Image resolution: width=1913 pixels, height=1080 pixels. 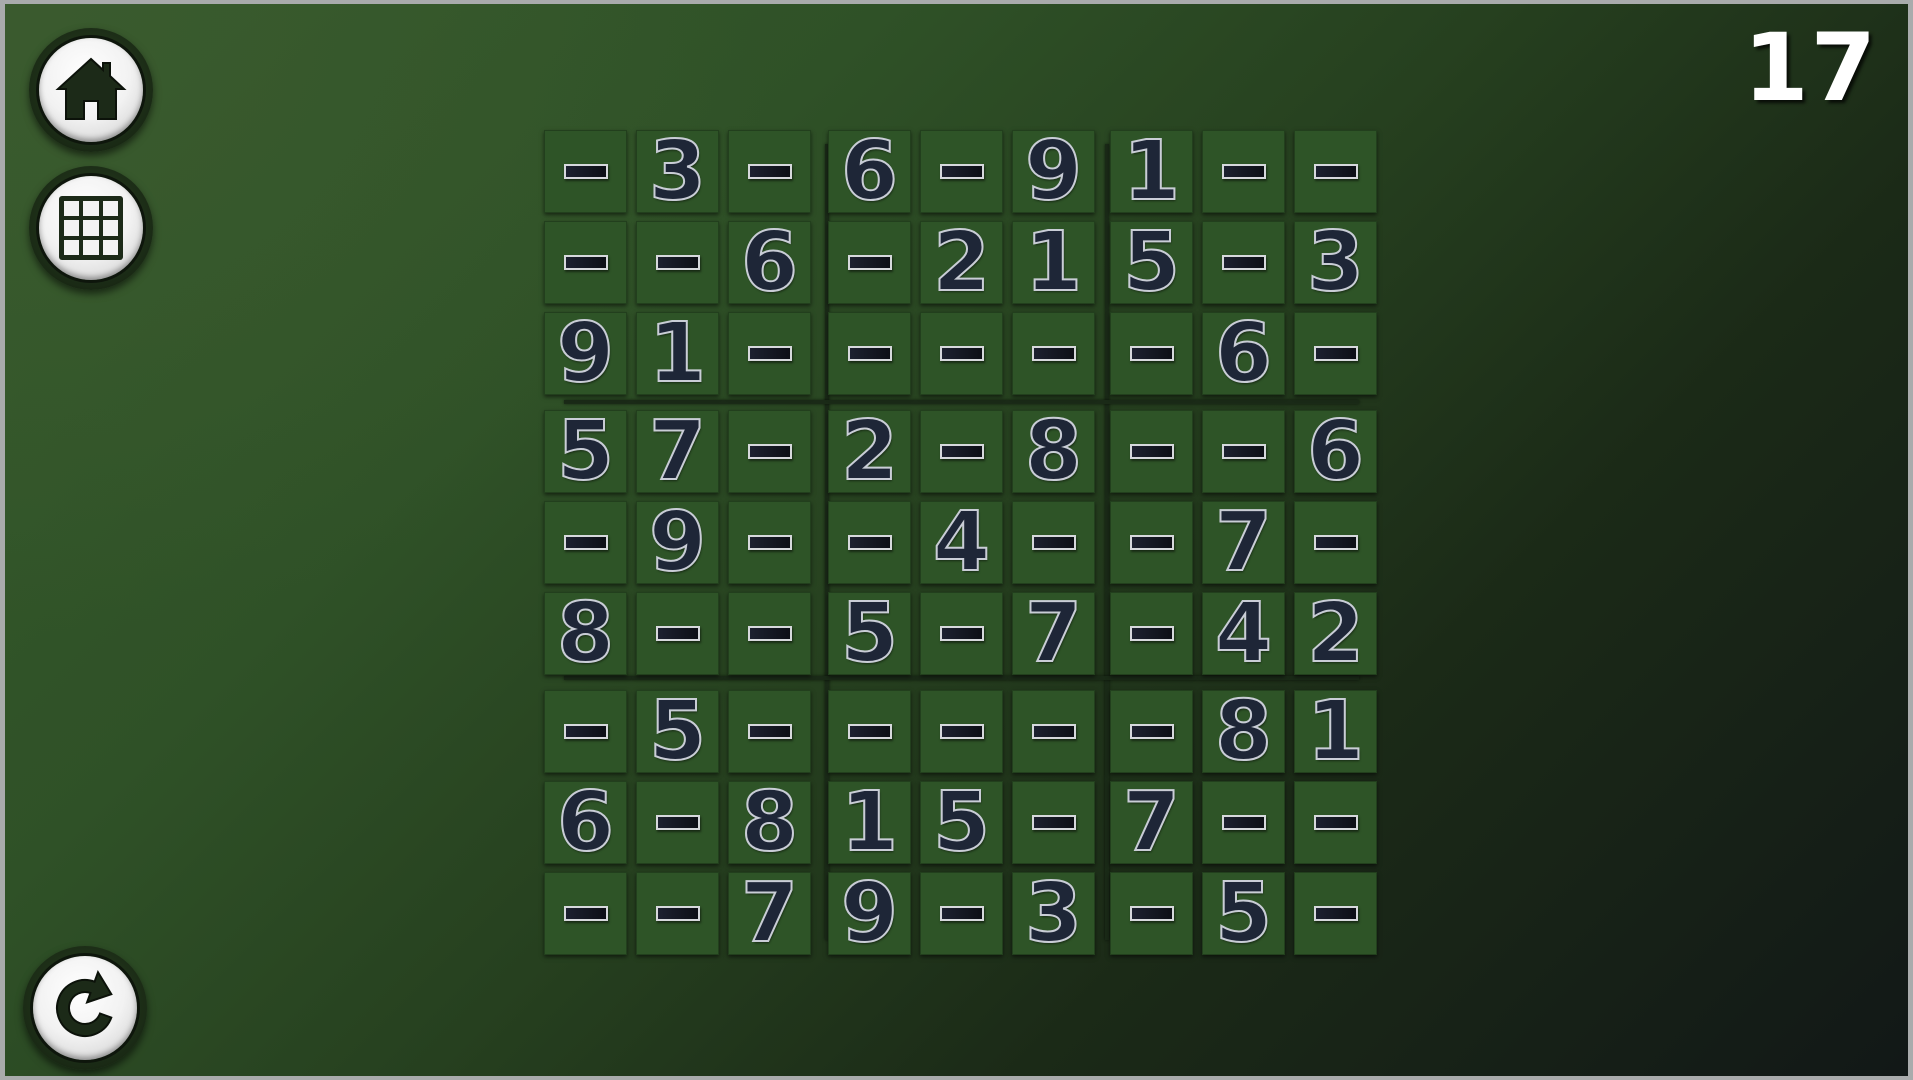 What do you see at coordinates (869, 353) in the screenshot?
I see `sudoku-cell-r3-c4` at bounding box center [869, 353].